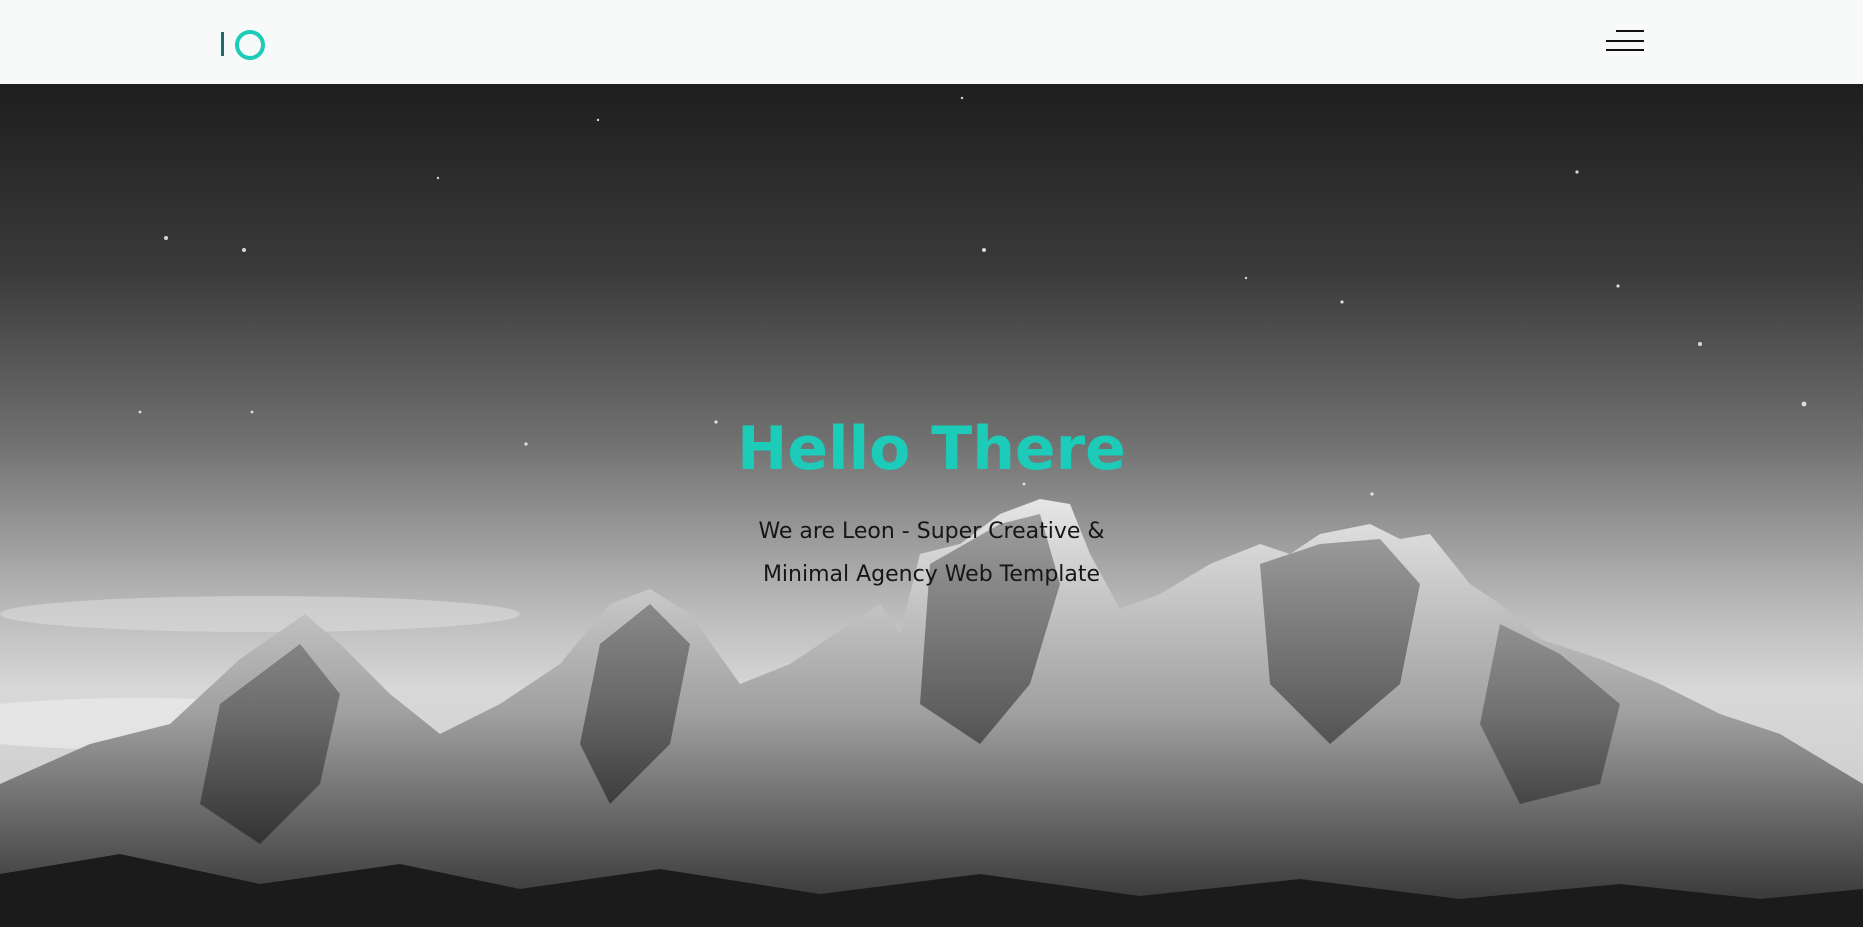  I want to click on logo-bar-mark, so click(222, 44).